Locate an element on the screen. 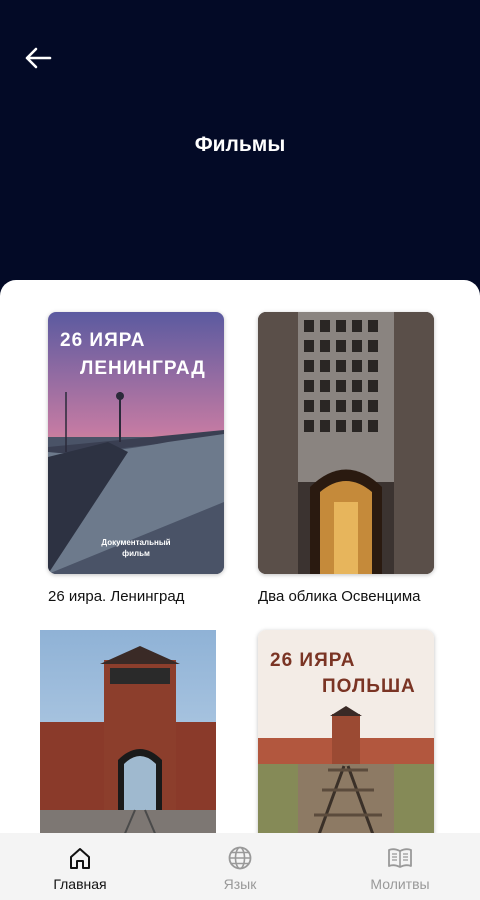  tab-language: Язык is located at coordinates (240, 866).